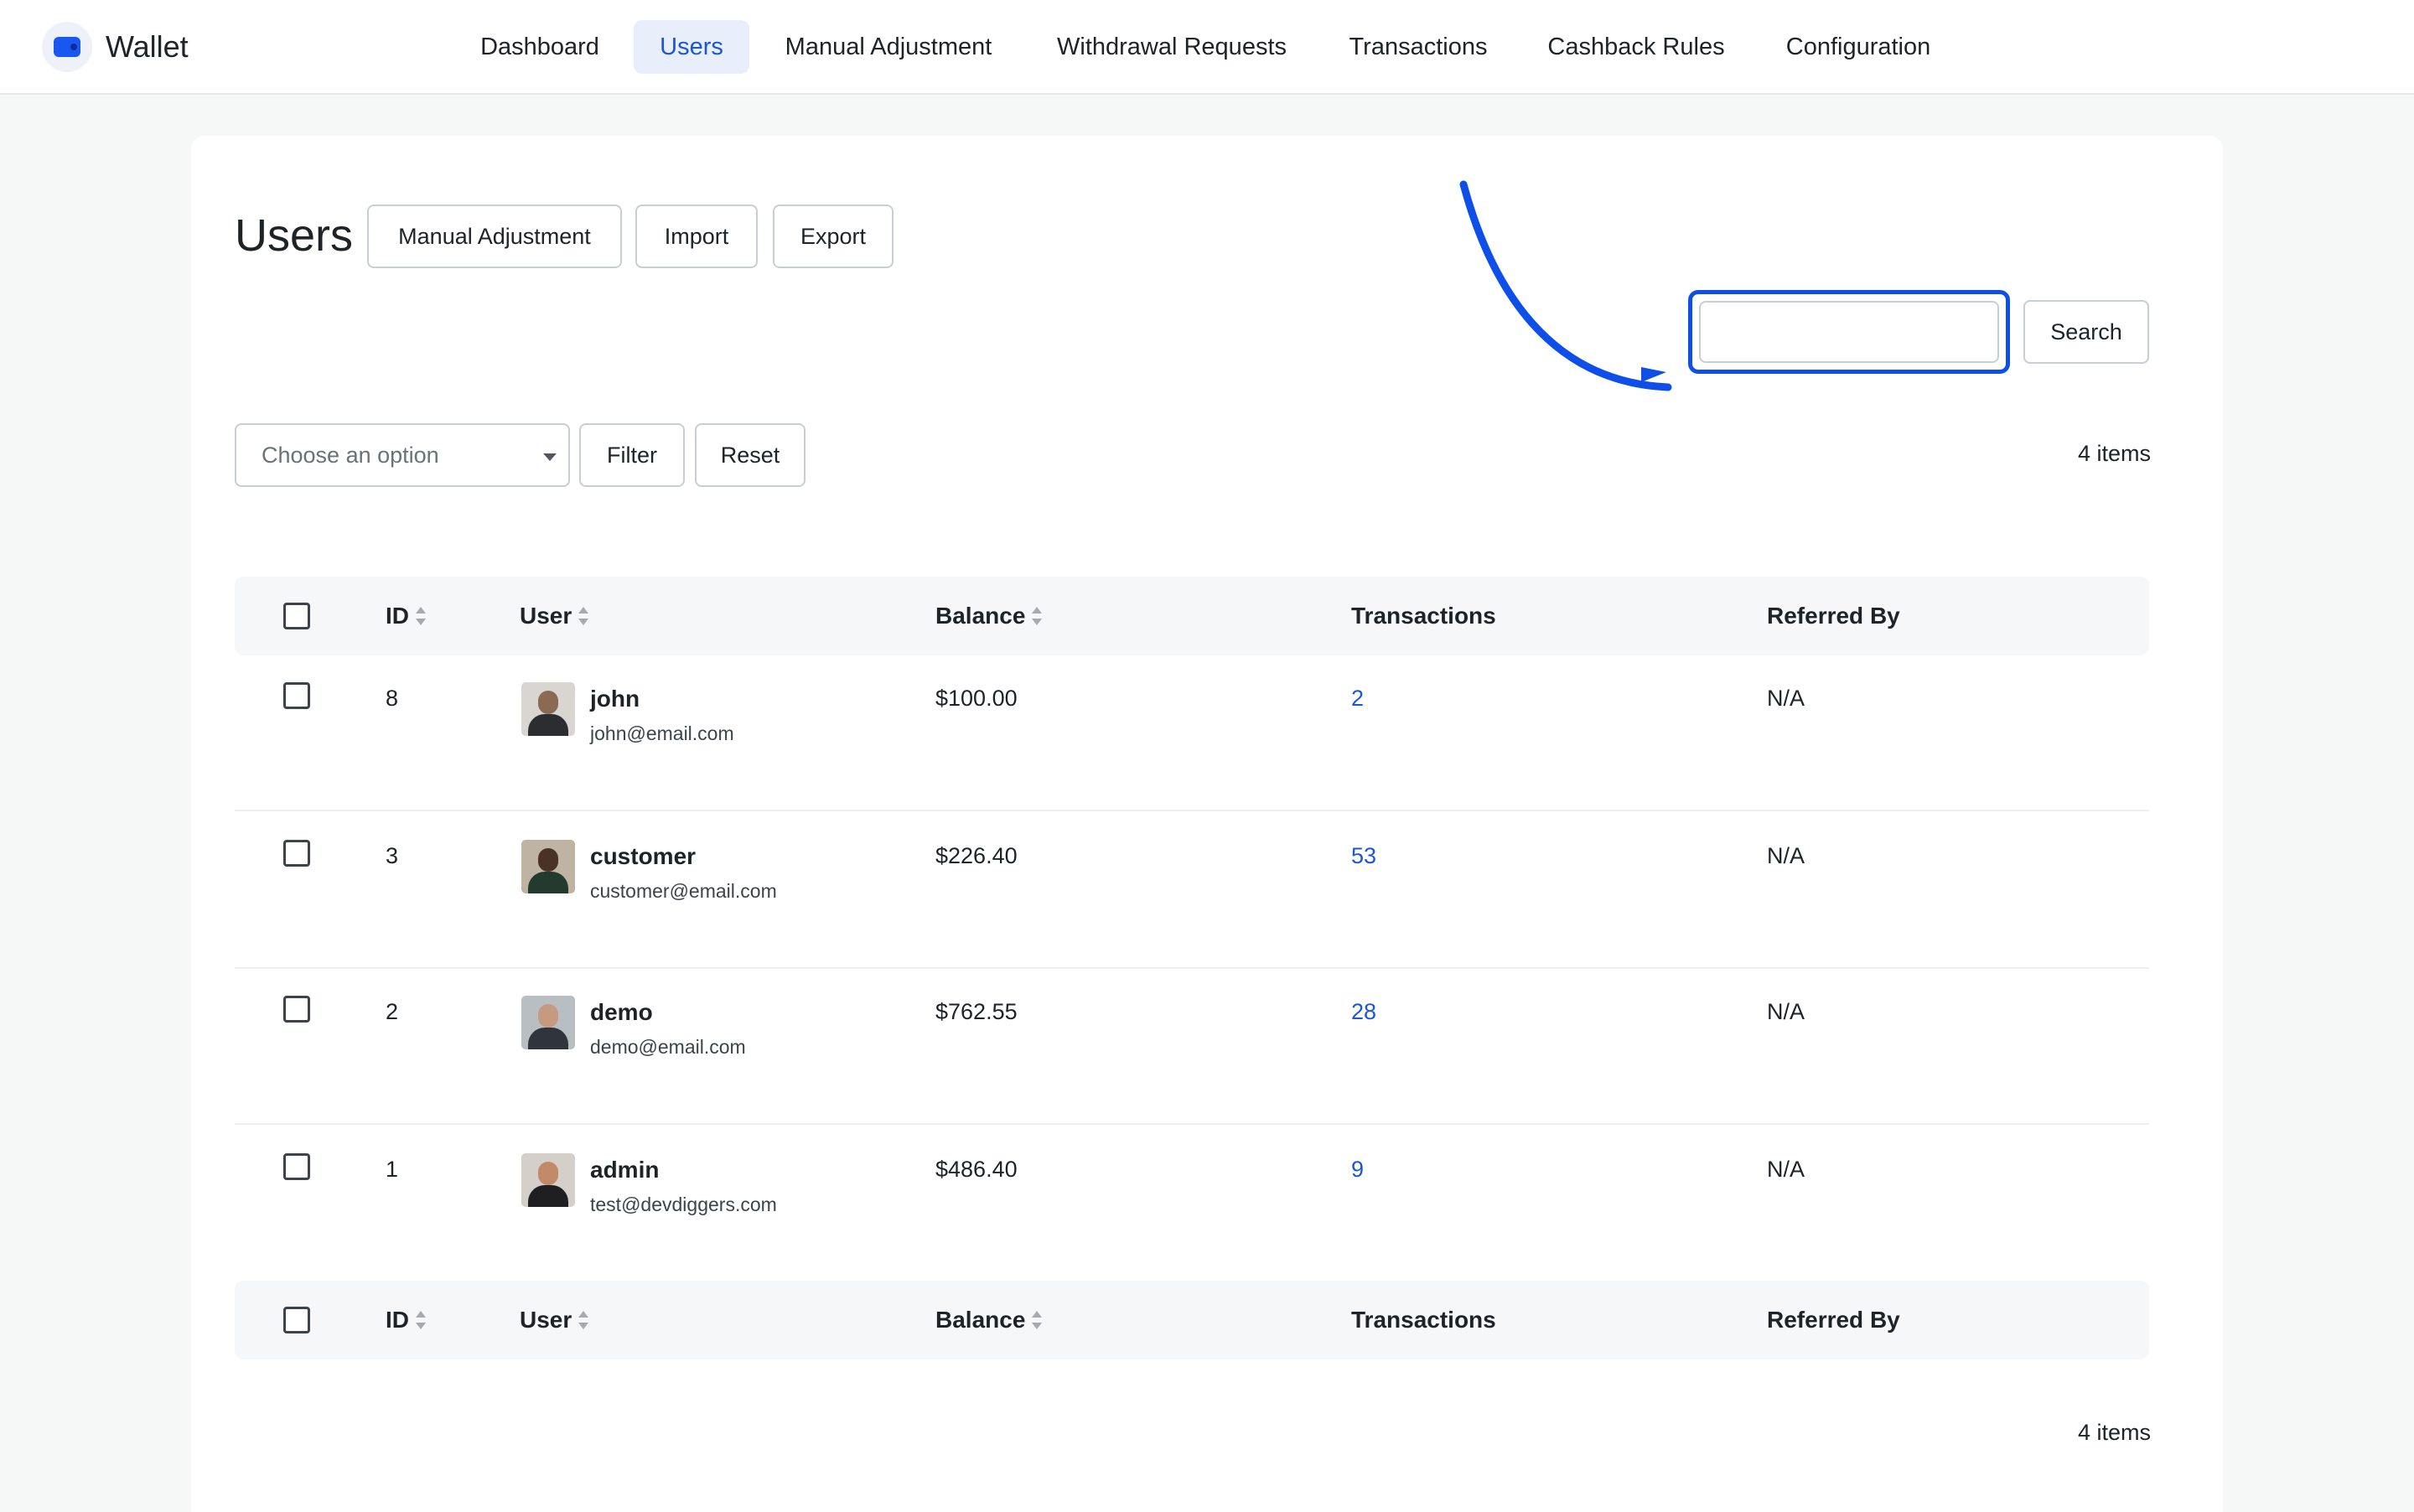 Image resolution: width=2414 pixels, height=1512 pixels. I want to click on user-email: test@devdiggers.com, so click(684, 1204).